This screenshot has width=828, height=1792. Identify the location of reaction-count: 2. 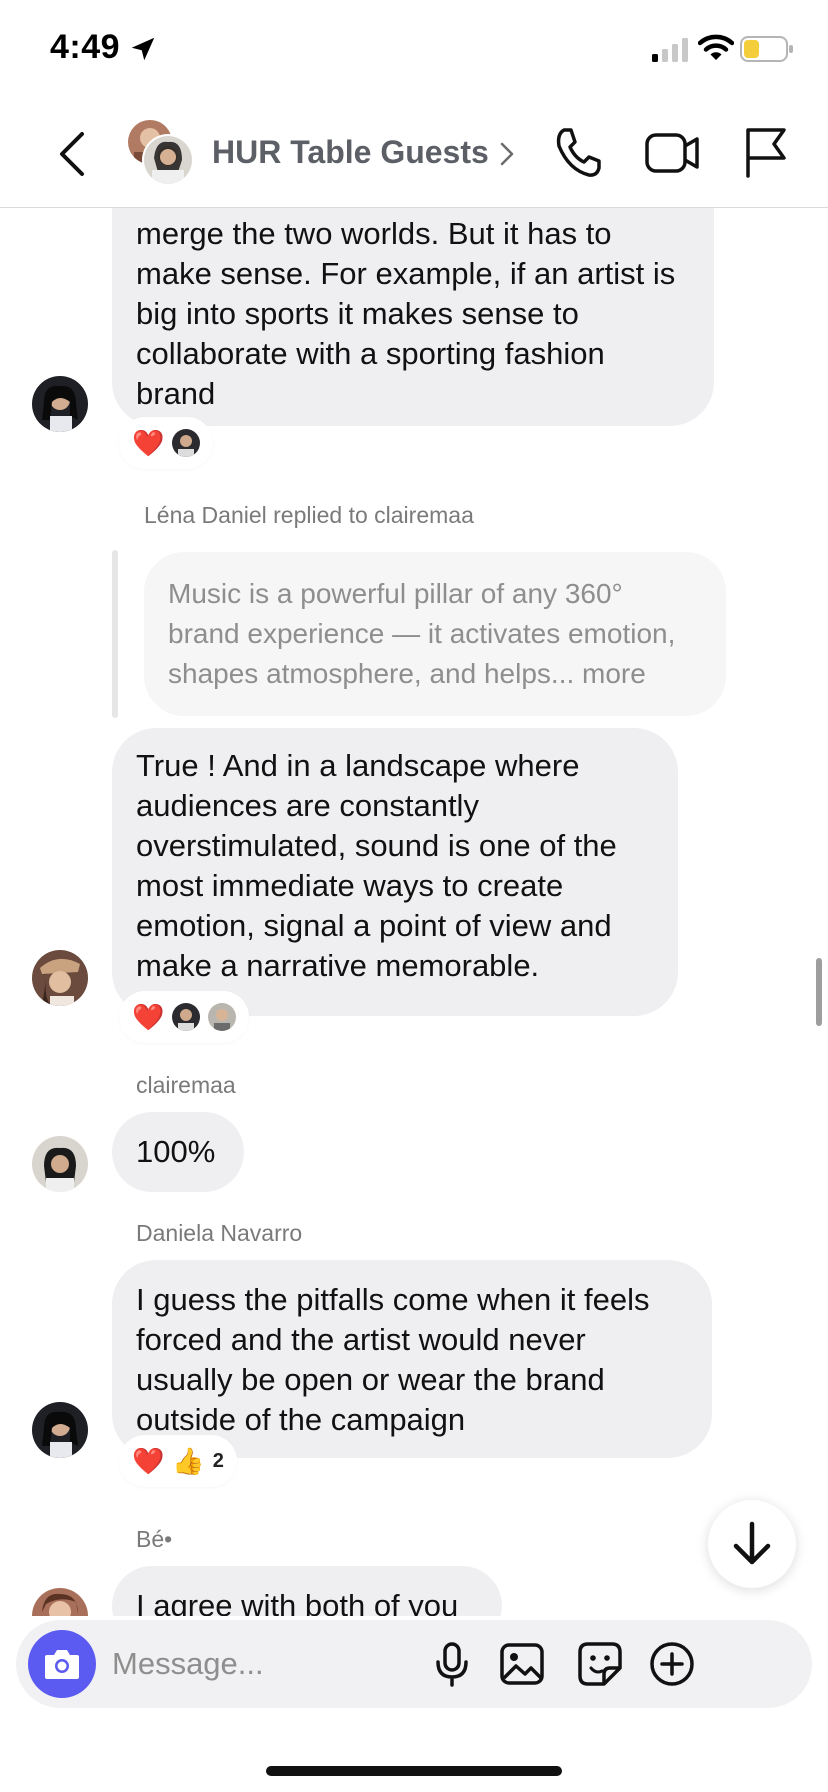
(218, 1460).